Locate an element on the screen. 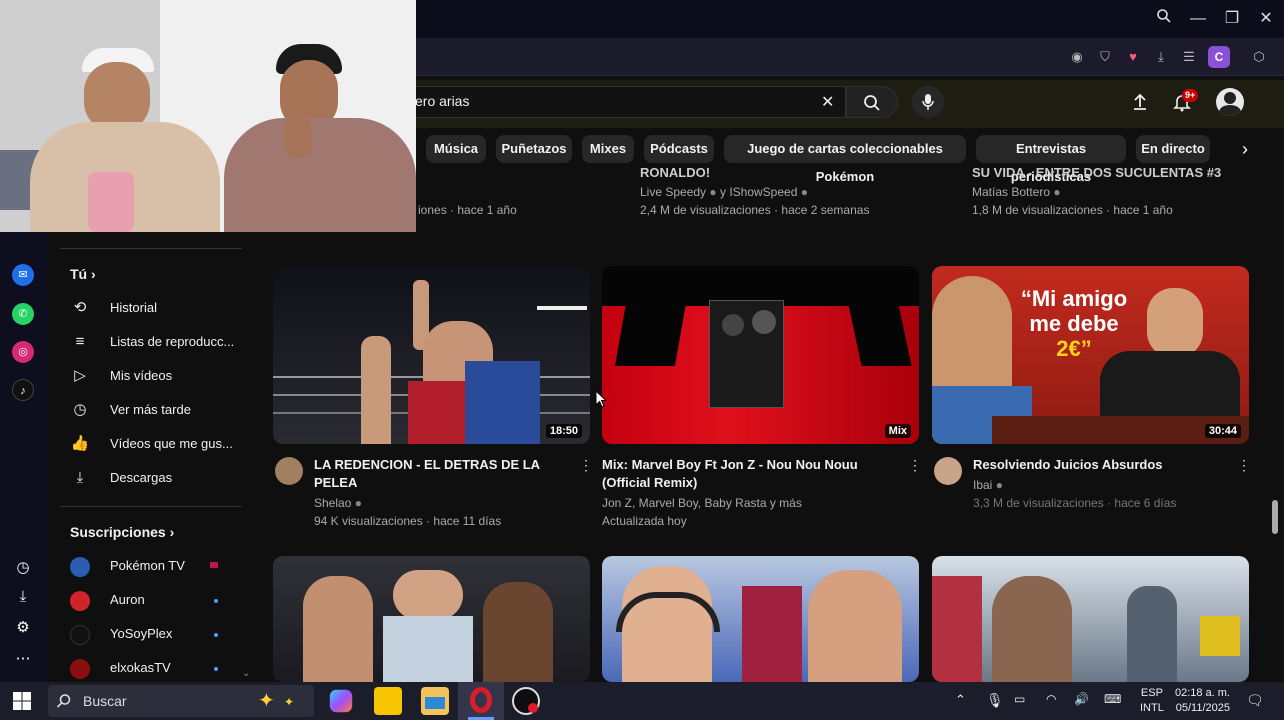 The height and width of the screenshot is (720, 1284). chevron-up-icon: ⌃ is located at coordinates (960, 700).